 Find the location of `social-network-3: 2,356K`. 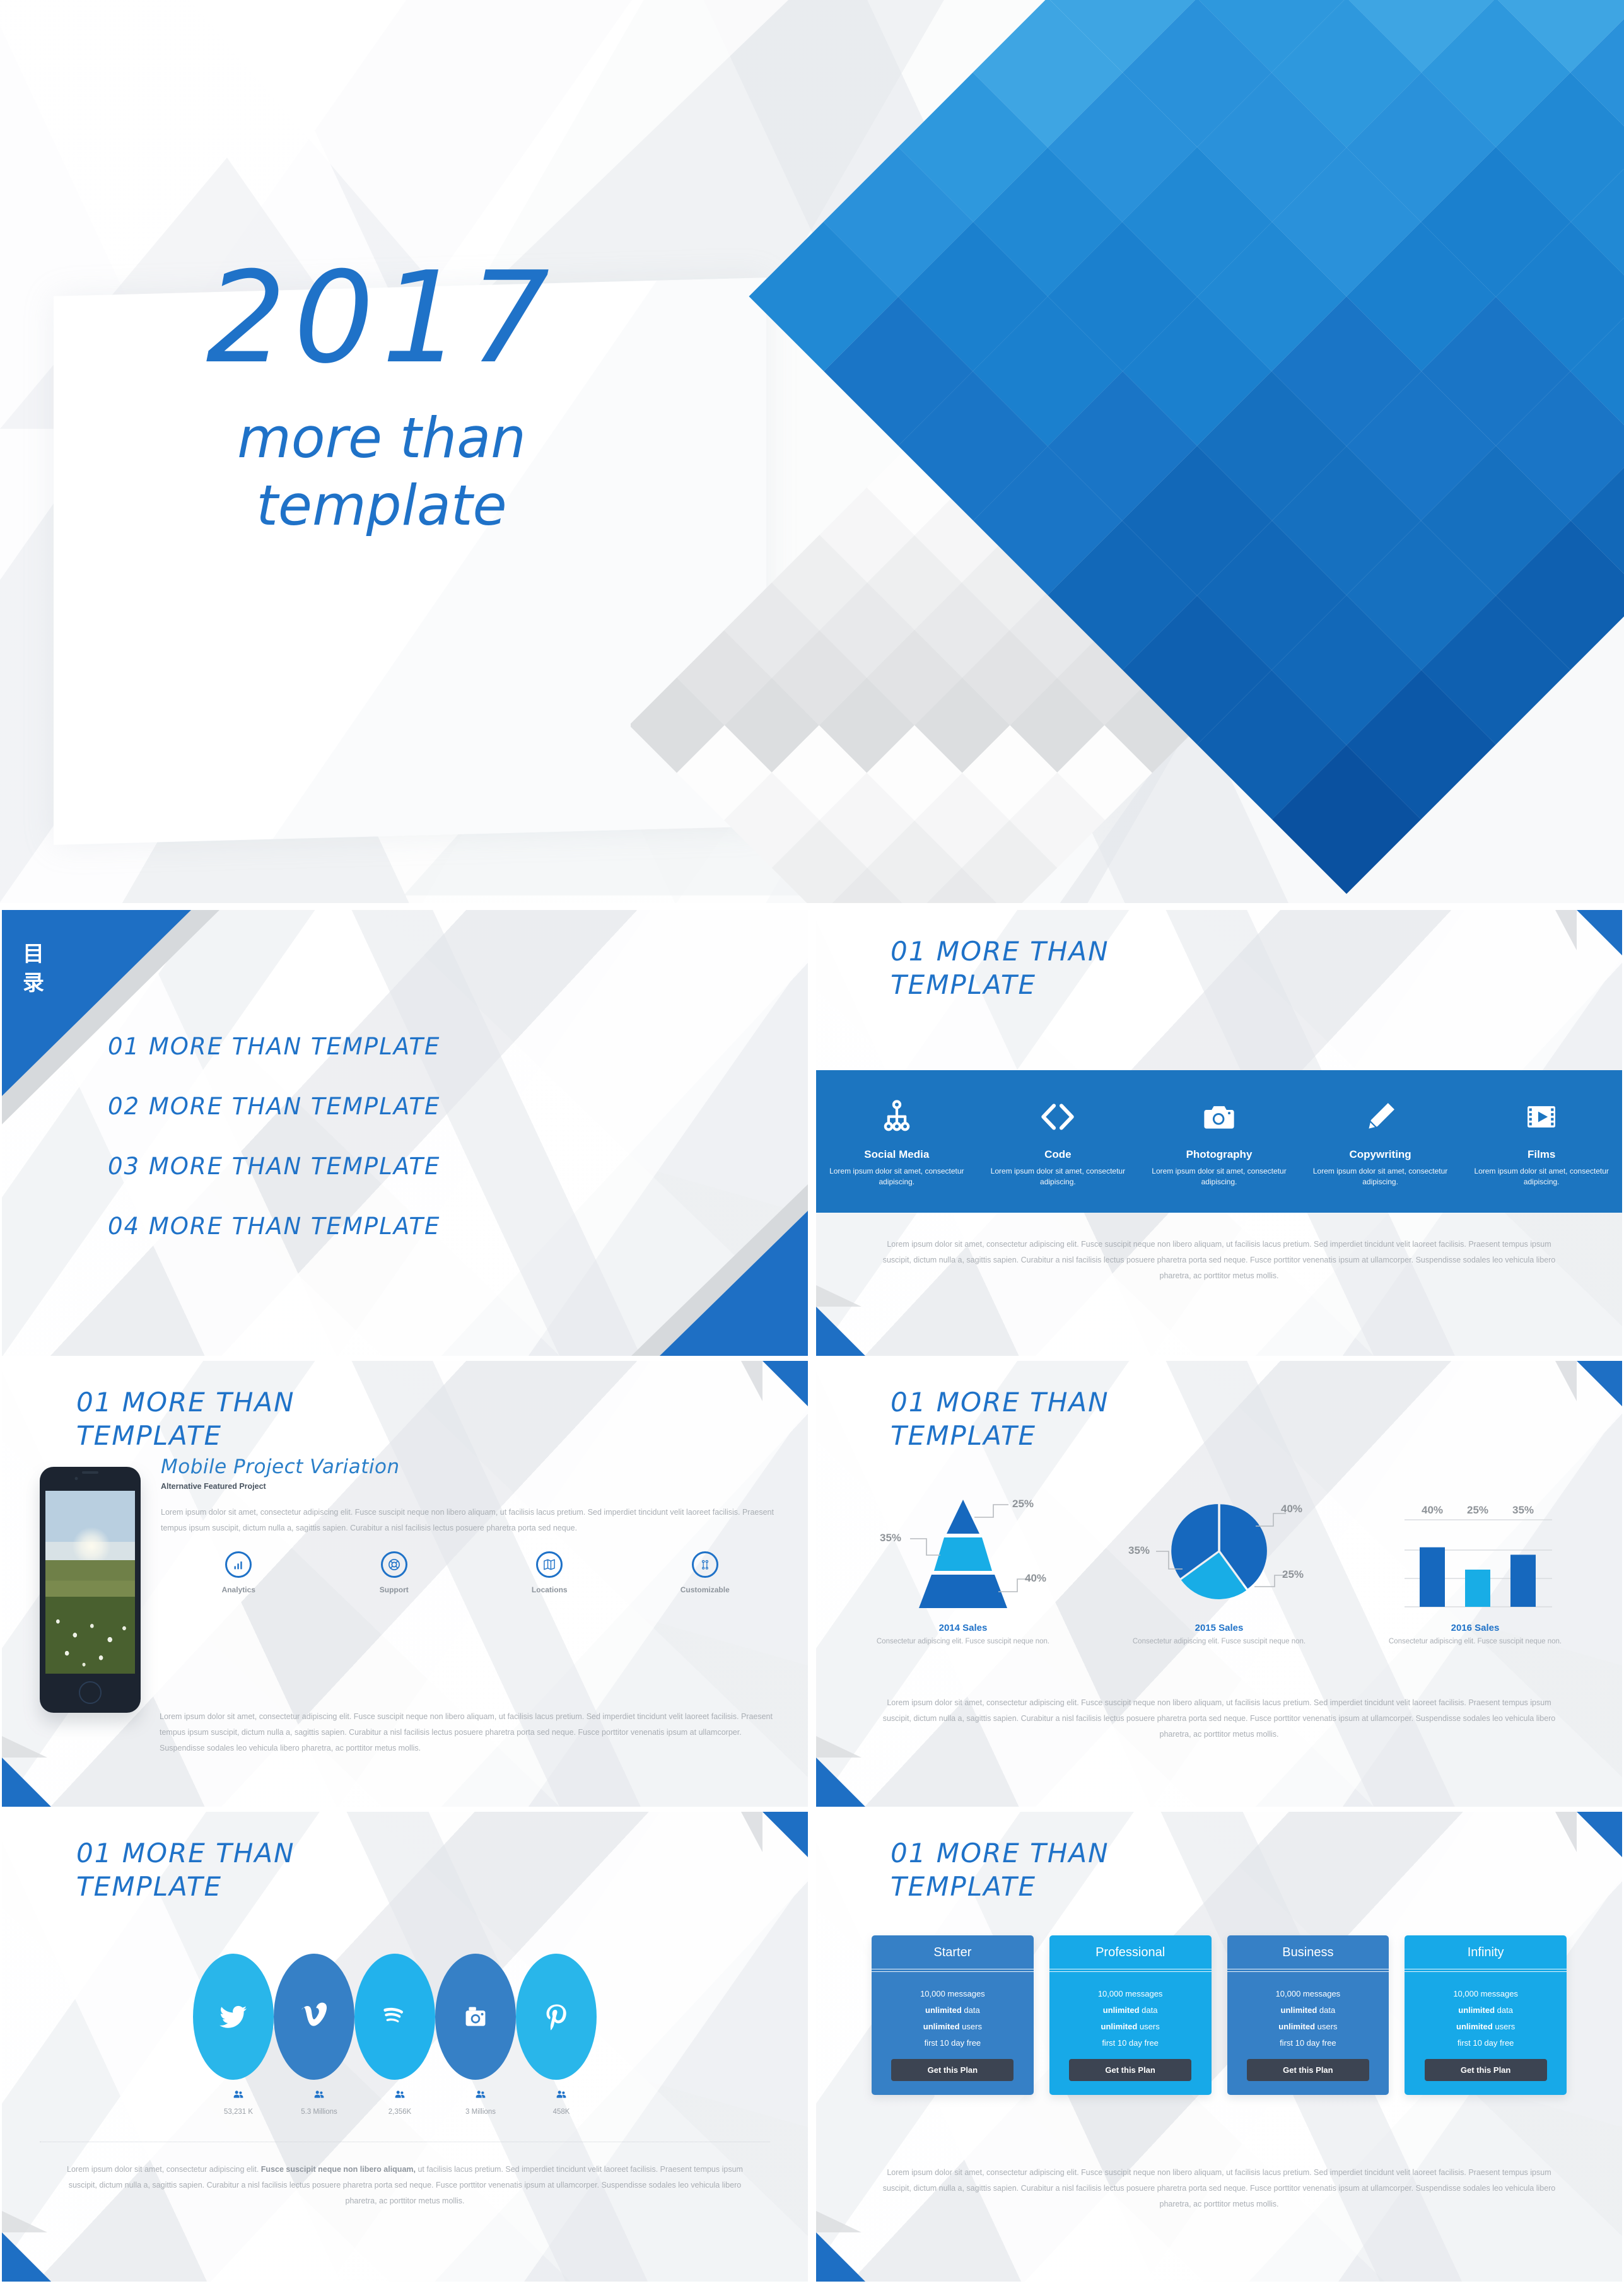

social-network-3: 2,356K is located at coordinates (399, 2035).